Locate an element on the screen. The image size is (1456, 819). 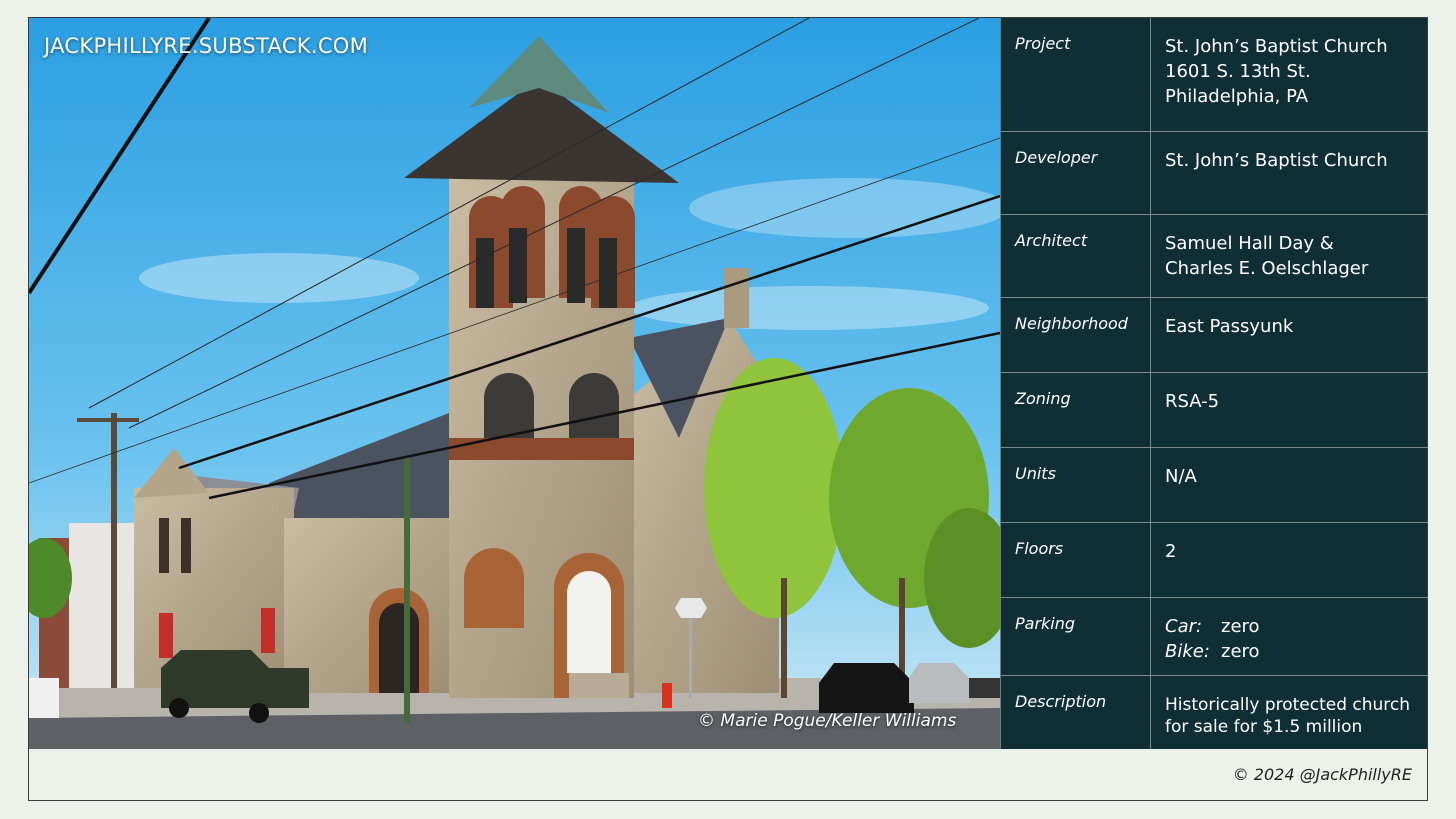
description-line: Historically protected church is located at coordinates (1288, 705).